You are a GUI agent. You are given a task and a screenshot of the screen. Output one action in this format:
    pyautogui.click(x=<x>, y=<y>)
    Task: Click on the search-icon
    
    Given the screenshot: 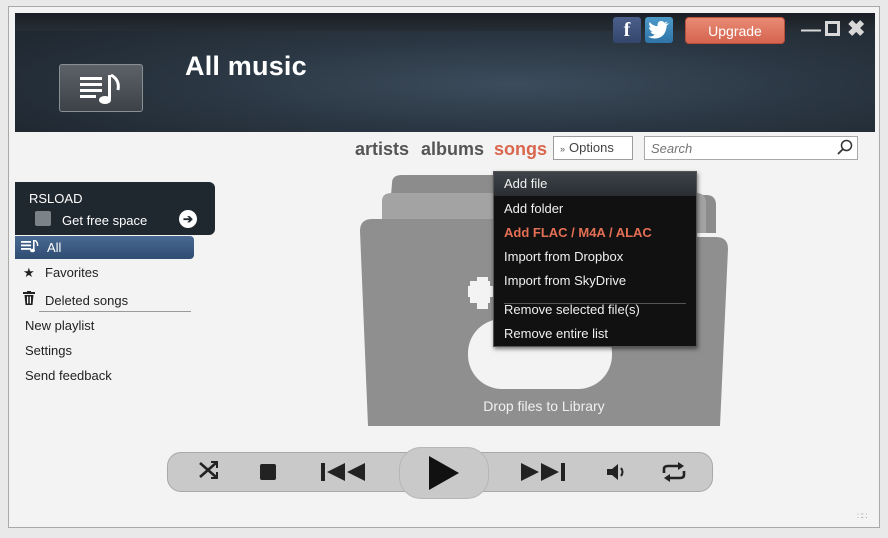 What is the action you would take?
    pyautogui.click(x=845, y=149)
    